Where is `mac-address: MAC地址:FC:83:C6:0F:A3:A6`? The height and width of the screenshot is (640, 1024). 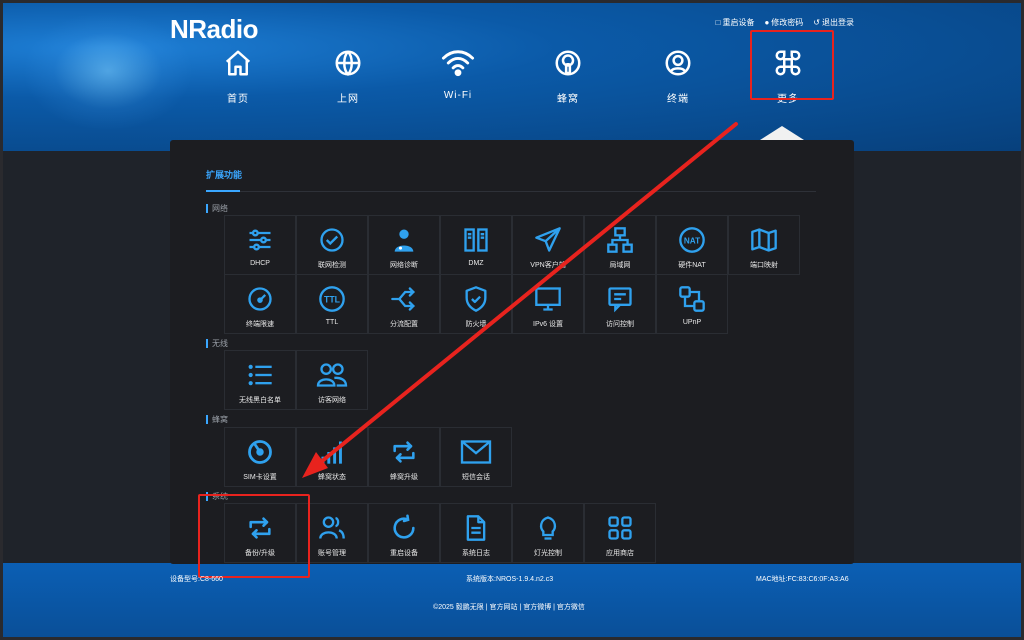 mac-address: MAC地址:FC:83:C6:0F:A3:A6 is located at coordinates (802, 579).